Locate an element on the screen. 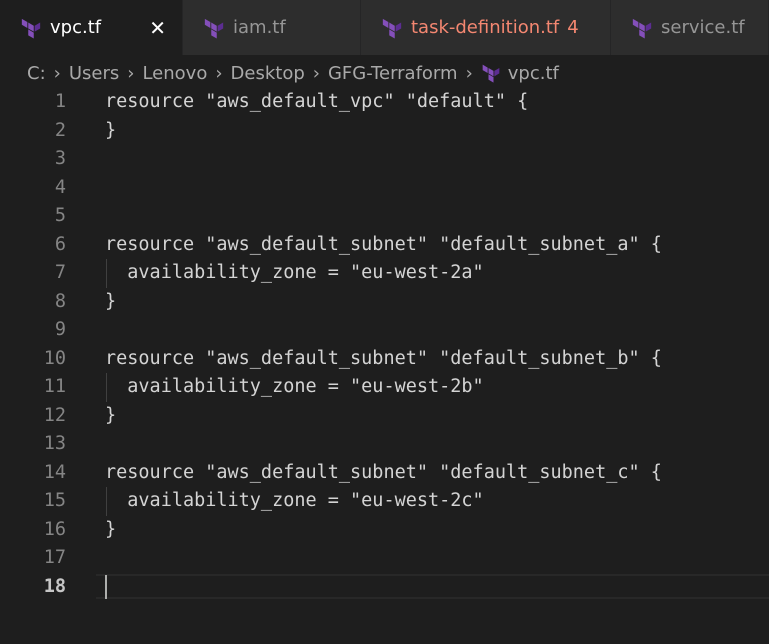  code-line: 9 is located at coordinates (384, 330).